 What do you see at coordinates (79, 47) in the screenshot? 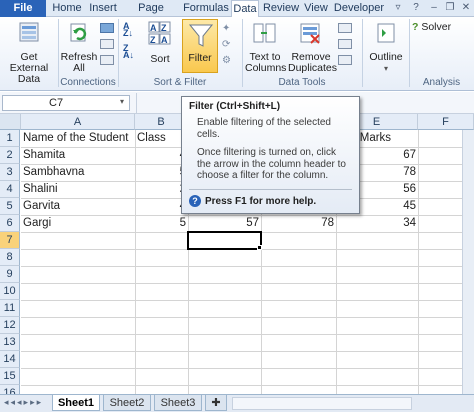
I see `refresh-all-button: Refresh All` at bounding box center [79, 47].